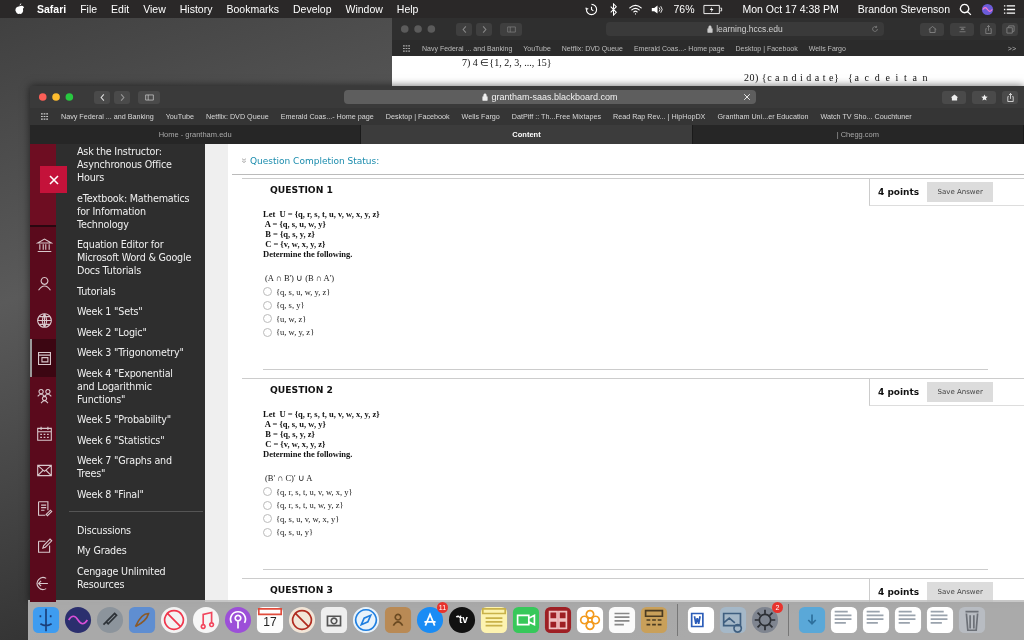 The height and width of the screenshot is (640, 1024). I want to click on app-store-icon, so click(430, 620).